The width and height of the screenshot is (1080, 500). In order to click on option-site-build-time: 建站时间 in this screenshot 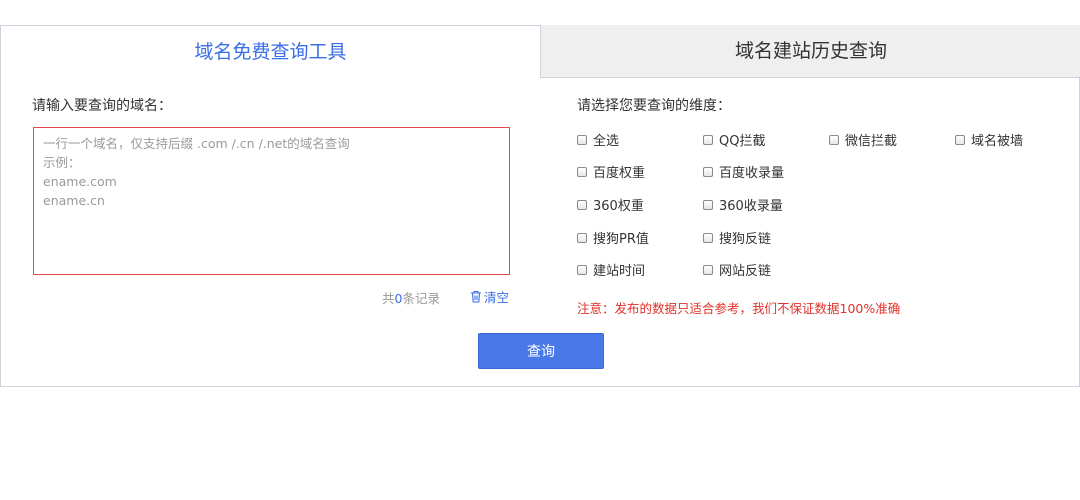, I will do `click(611, 269)`.